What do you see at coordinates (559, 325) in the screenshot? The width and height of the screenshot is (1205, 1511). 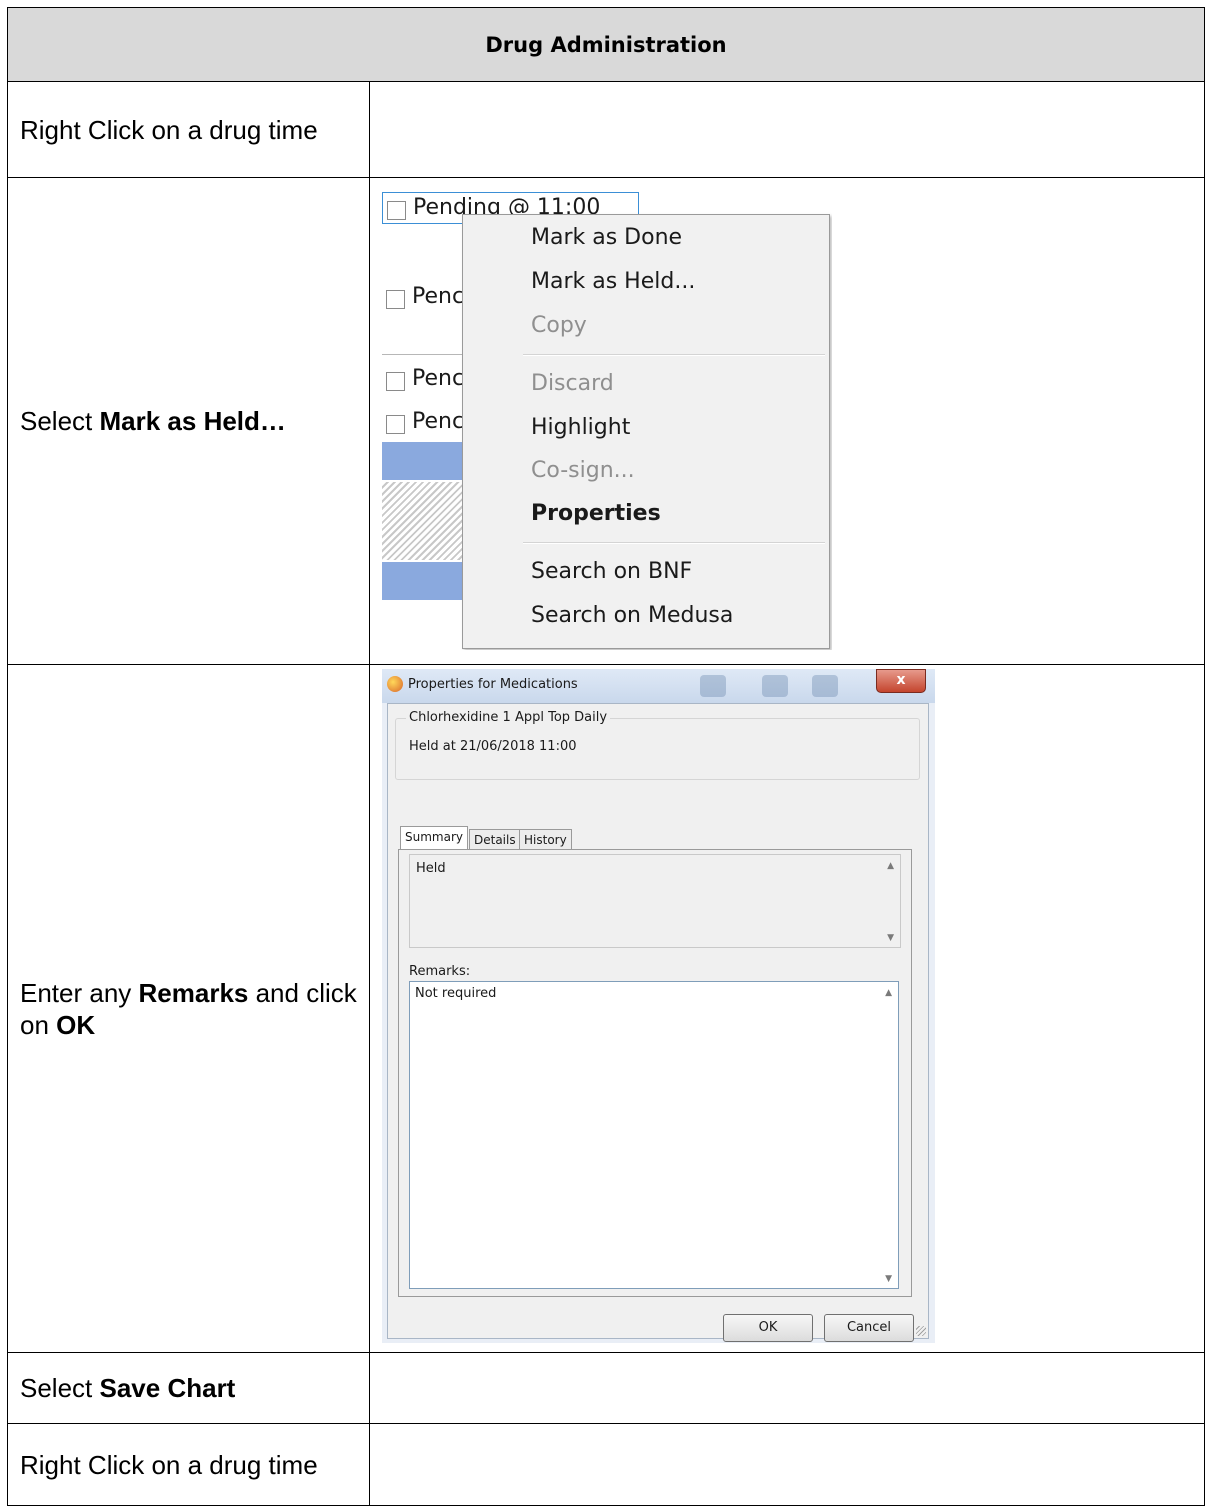 I see `menu-item-copy: Copy` at bounding box center [559, 325].